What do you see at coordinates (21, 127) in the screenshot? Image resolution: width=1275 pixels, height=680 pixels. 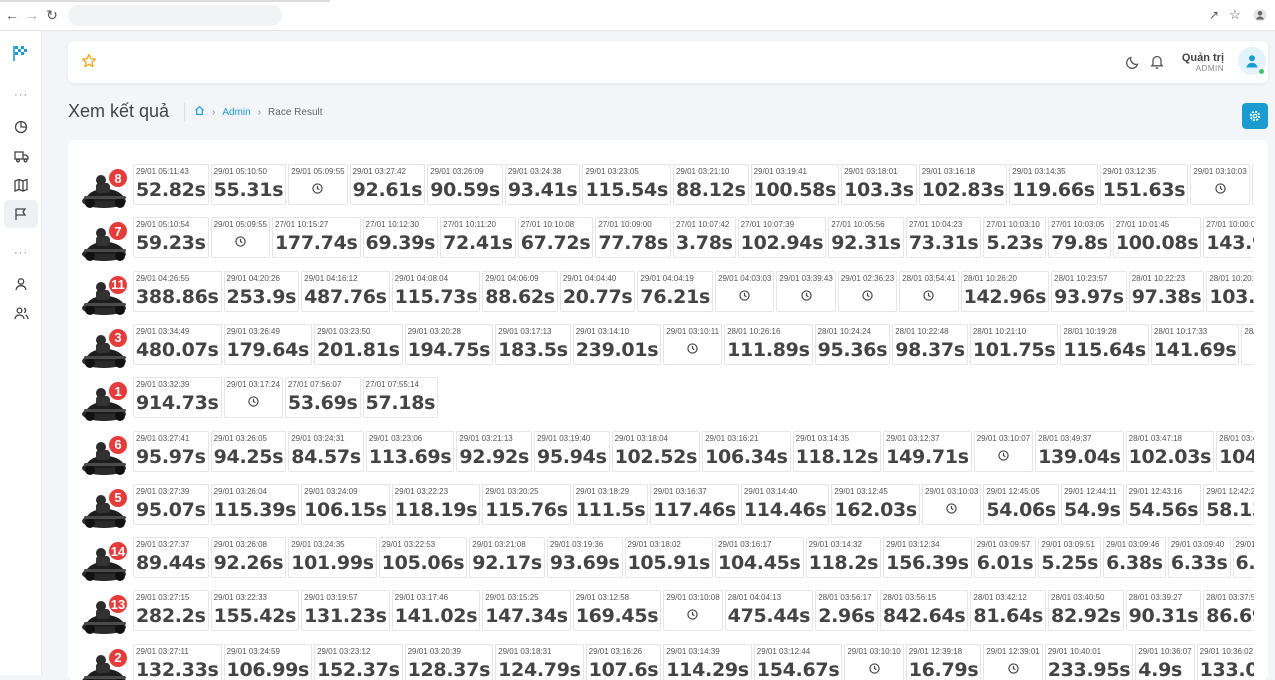 I see `pie-chart-icon` at bounding box center [21, 127].